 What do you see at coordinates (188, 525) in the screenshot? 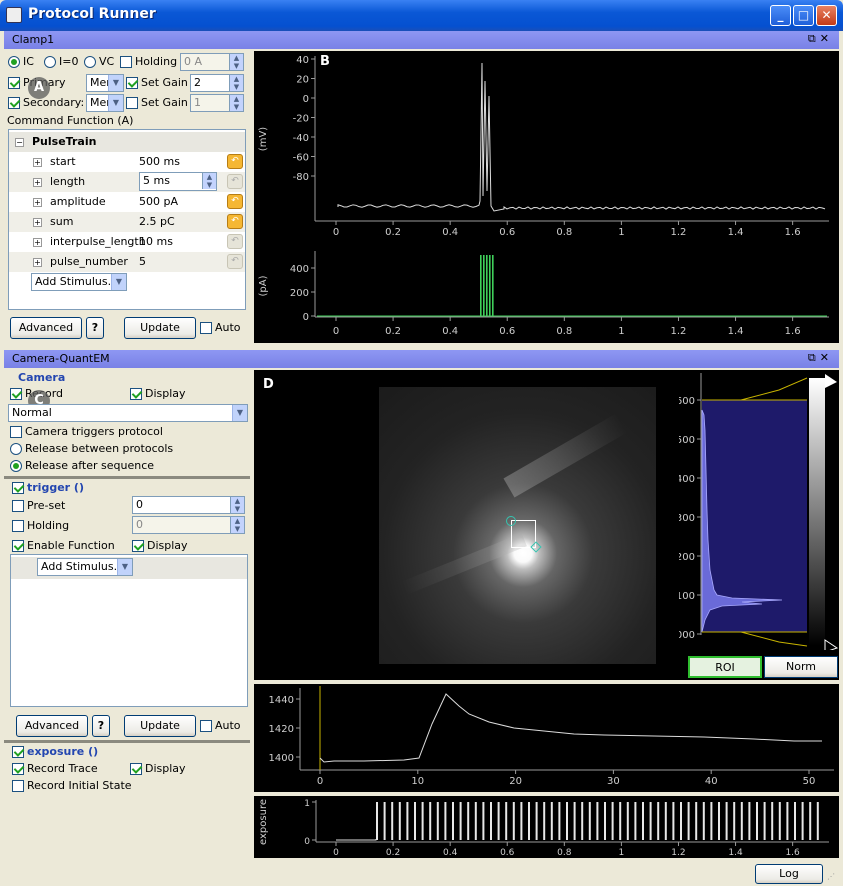
I see `trigger-holding-spinbox: 0 ▲ ▼` at bounding box center [188, 525].